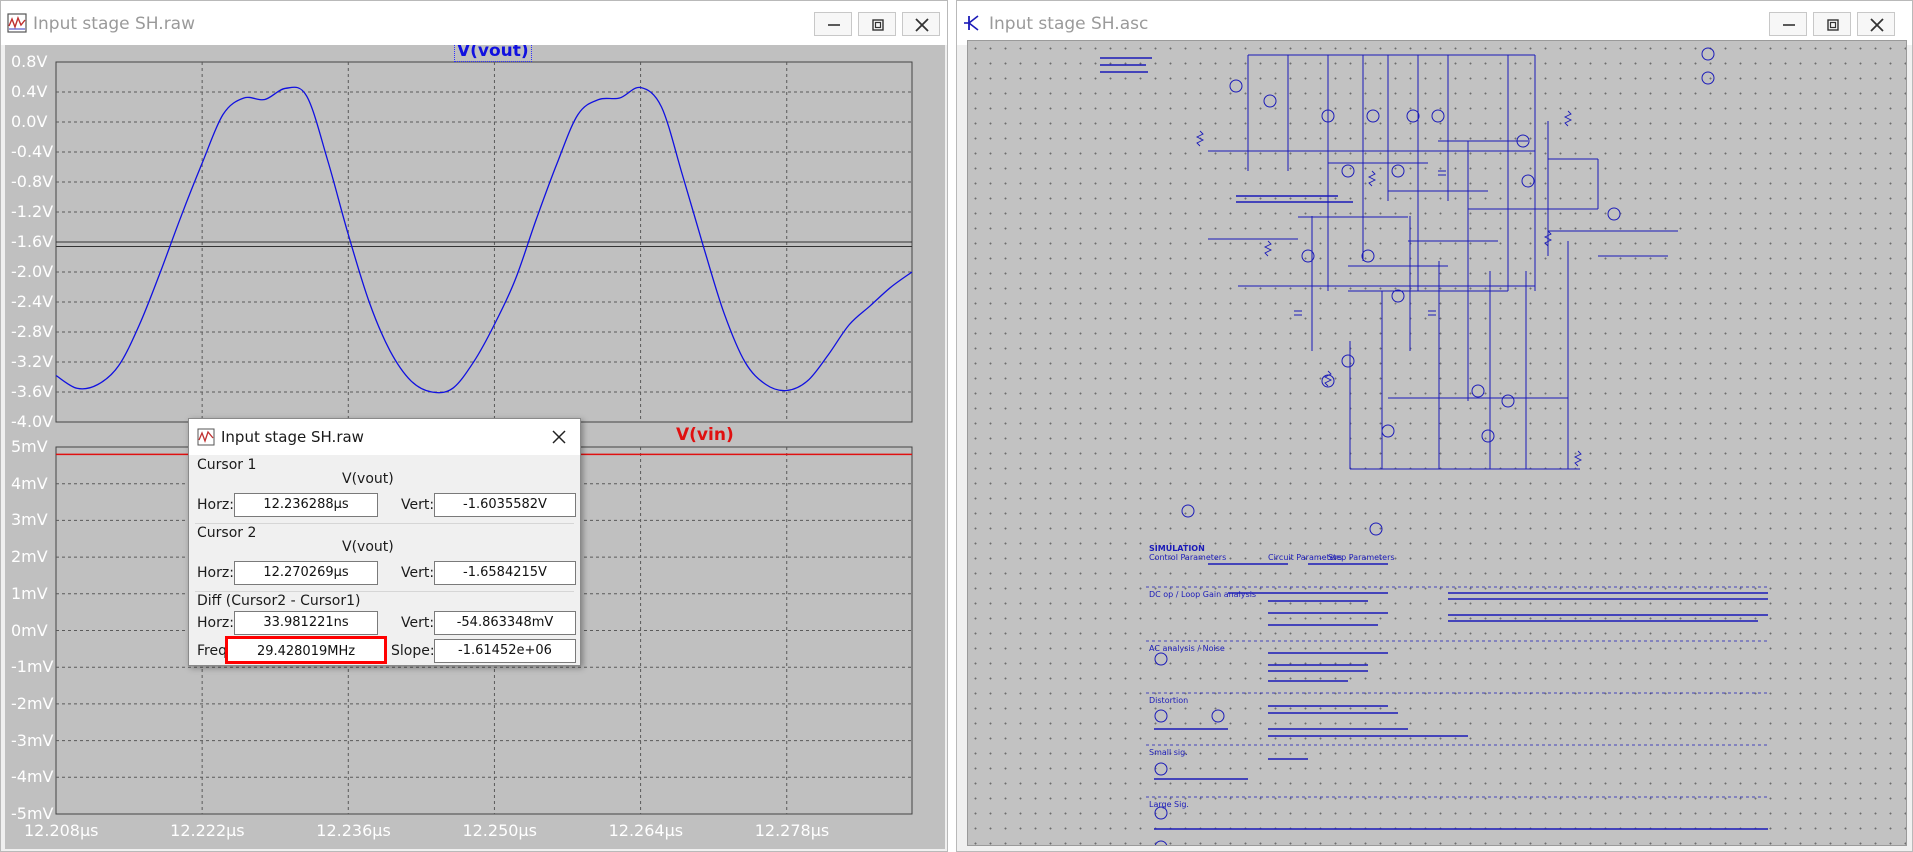 This screenshot has width=1913, height=852. What do you see at coordinates (971, 23) in the screenshot?
I see `schematic-app-icon` at bounding box center [971, 23].